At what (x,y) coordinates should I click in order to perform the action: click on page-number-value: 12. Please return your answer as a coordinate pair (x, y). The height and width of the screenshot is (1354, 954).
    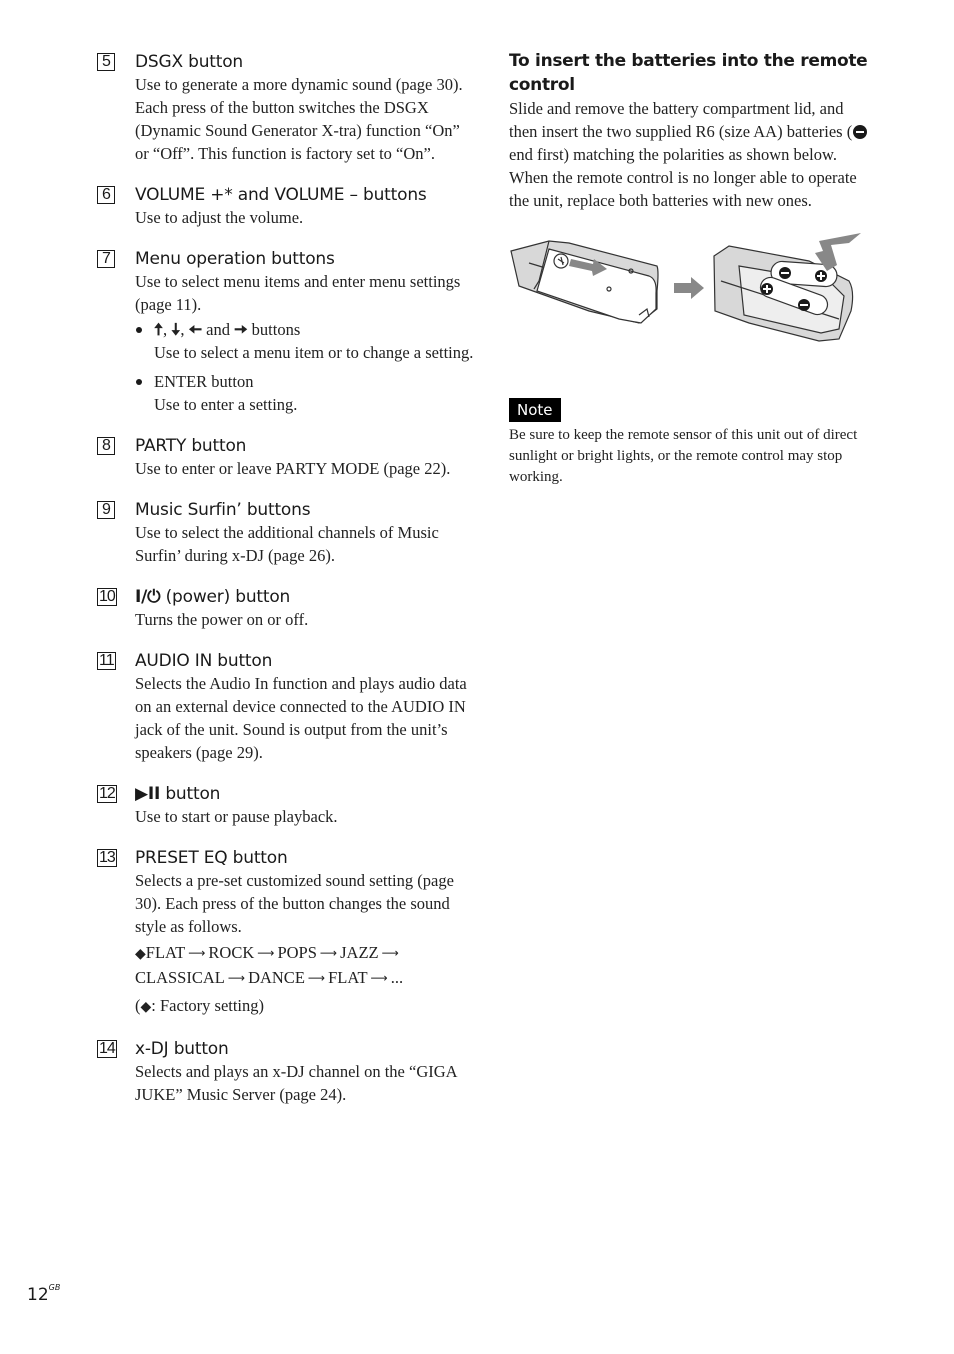
    Looking at the image, I should click on (38, 1295).